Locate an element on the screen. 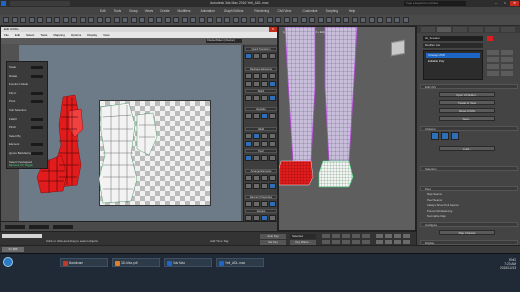 The width and height of the screenshot is (520, 292). cmd-rollout-header: Peel is located at coordinates (469, 188).